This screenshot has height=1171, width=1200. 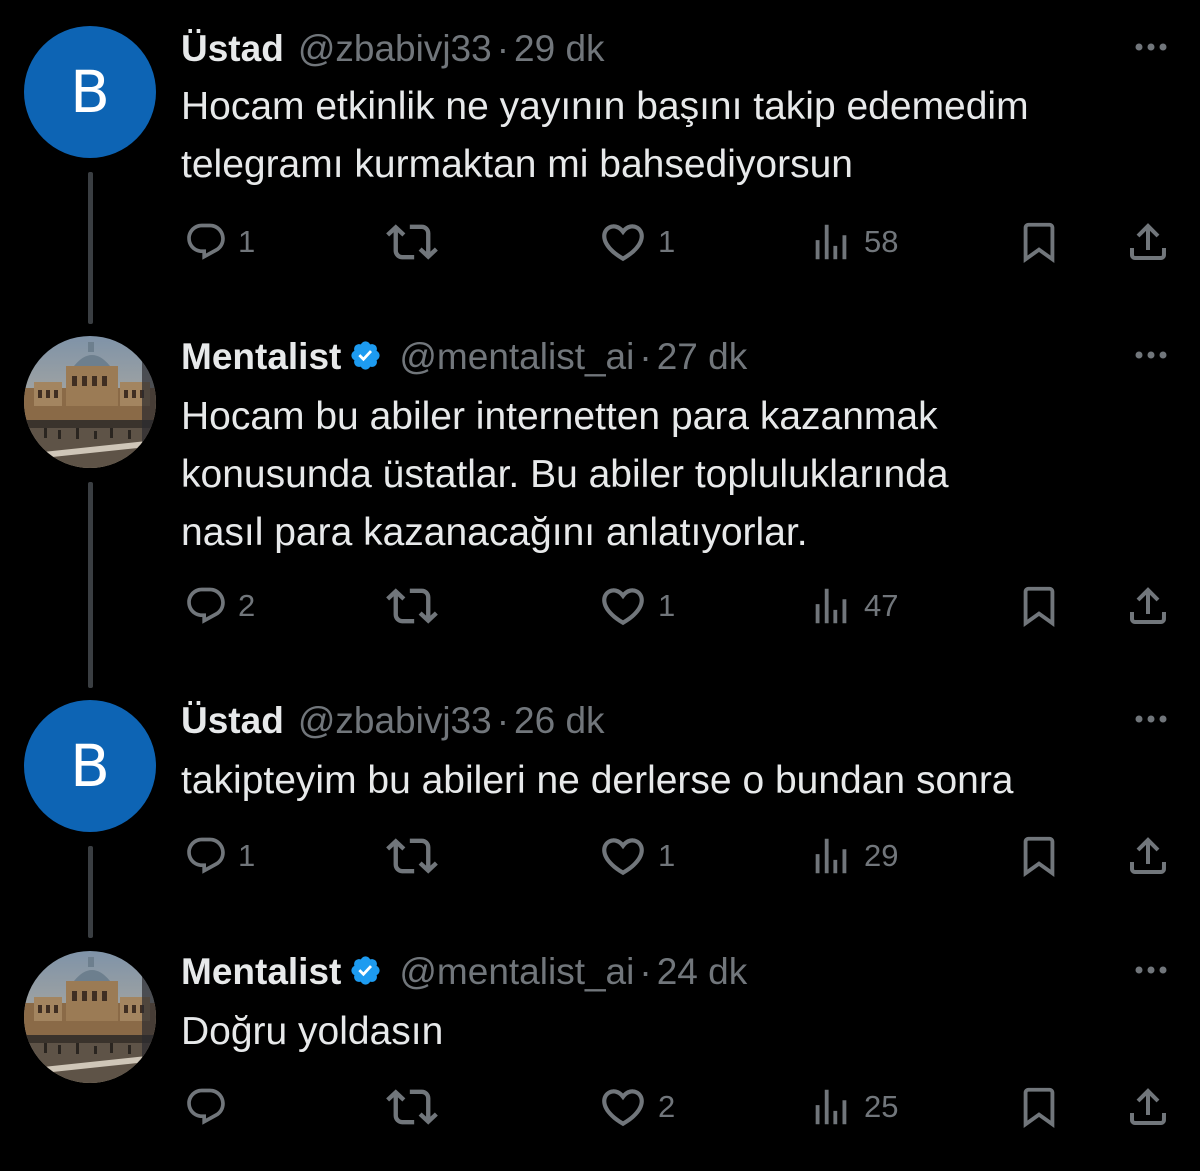 What do you see at coordinates (881, 855) in the screenshot?
I see `view-count: 29` at bounding box center [881, 855].